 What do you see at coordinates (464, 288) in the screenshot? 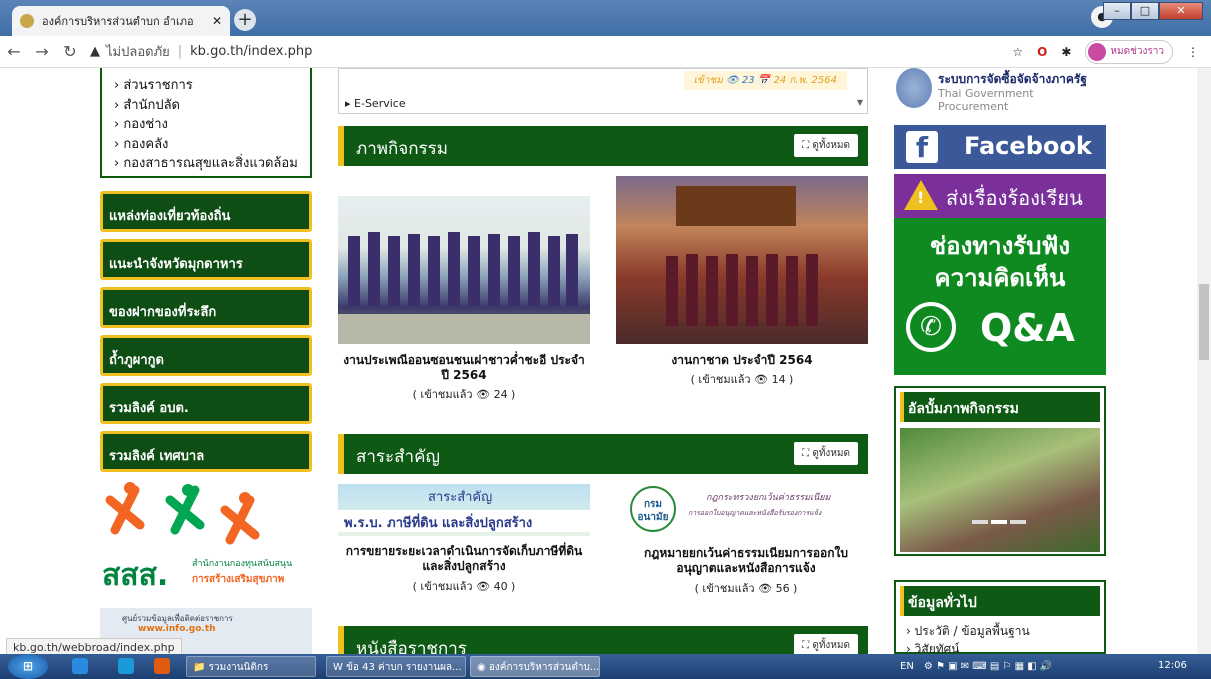
I see `activity-photo-1-graphic` at bounding box center [464, 288].